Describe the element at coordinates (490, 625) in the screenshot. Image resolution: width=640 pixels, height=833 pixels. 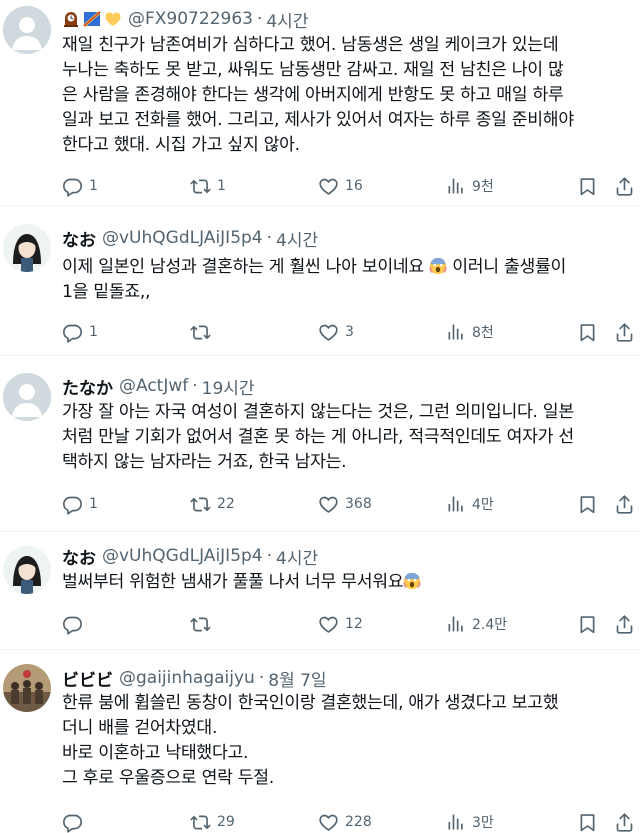
I see `view-count: 2.4만` at that location.